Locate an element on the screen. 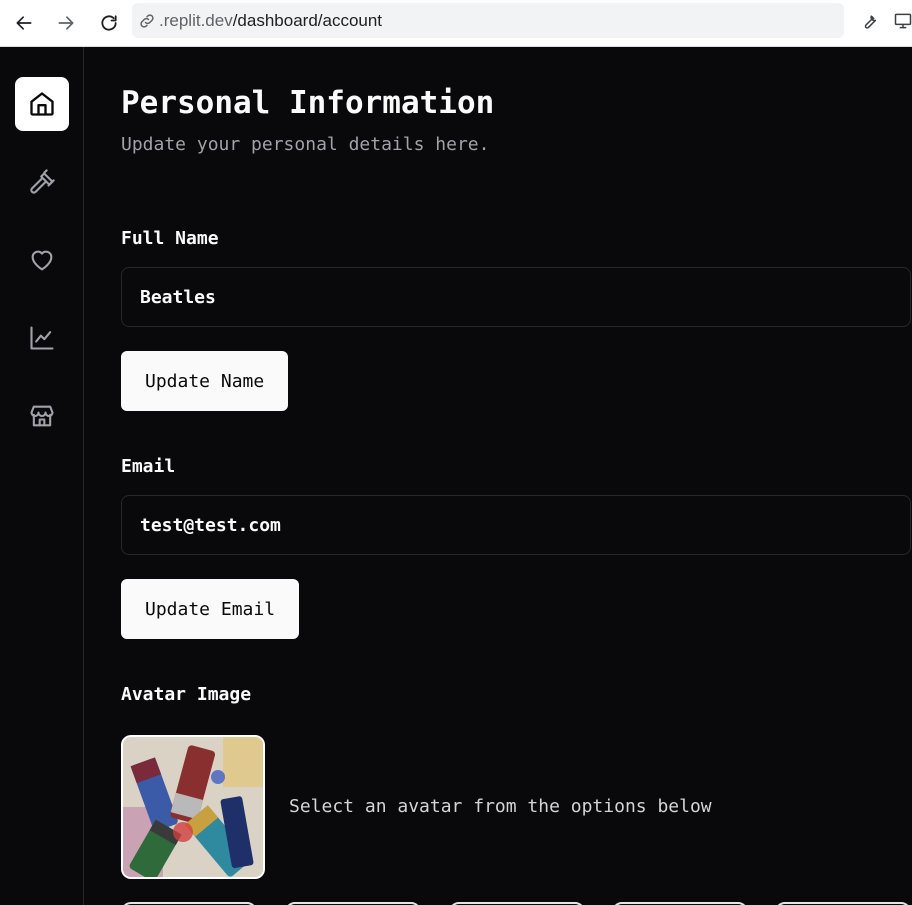  sidebar-item-favorites is located at coordinates (42, 260).